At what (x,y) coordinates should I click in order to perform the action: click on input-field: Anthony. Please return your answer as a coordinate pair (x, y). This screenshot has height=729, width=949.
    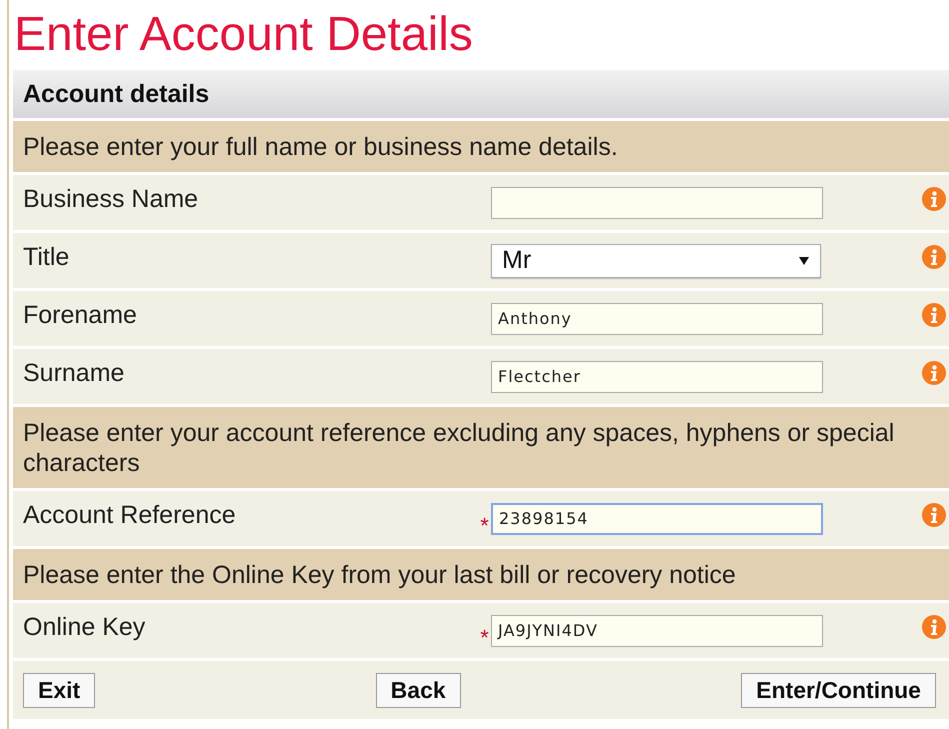
    Looking at the image, I should click on (657, 318).